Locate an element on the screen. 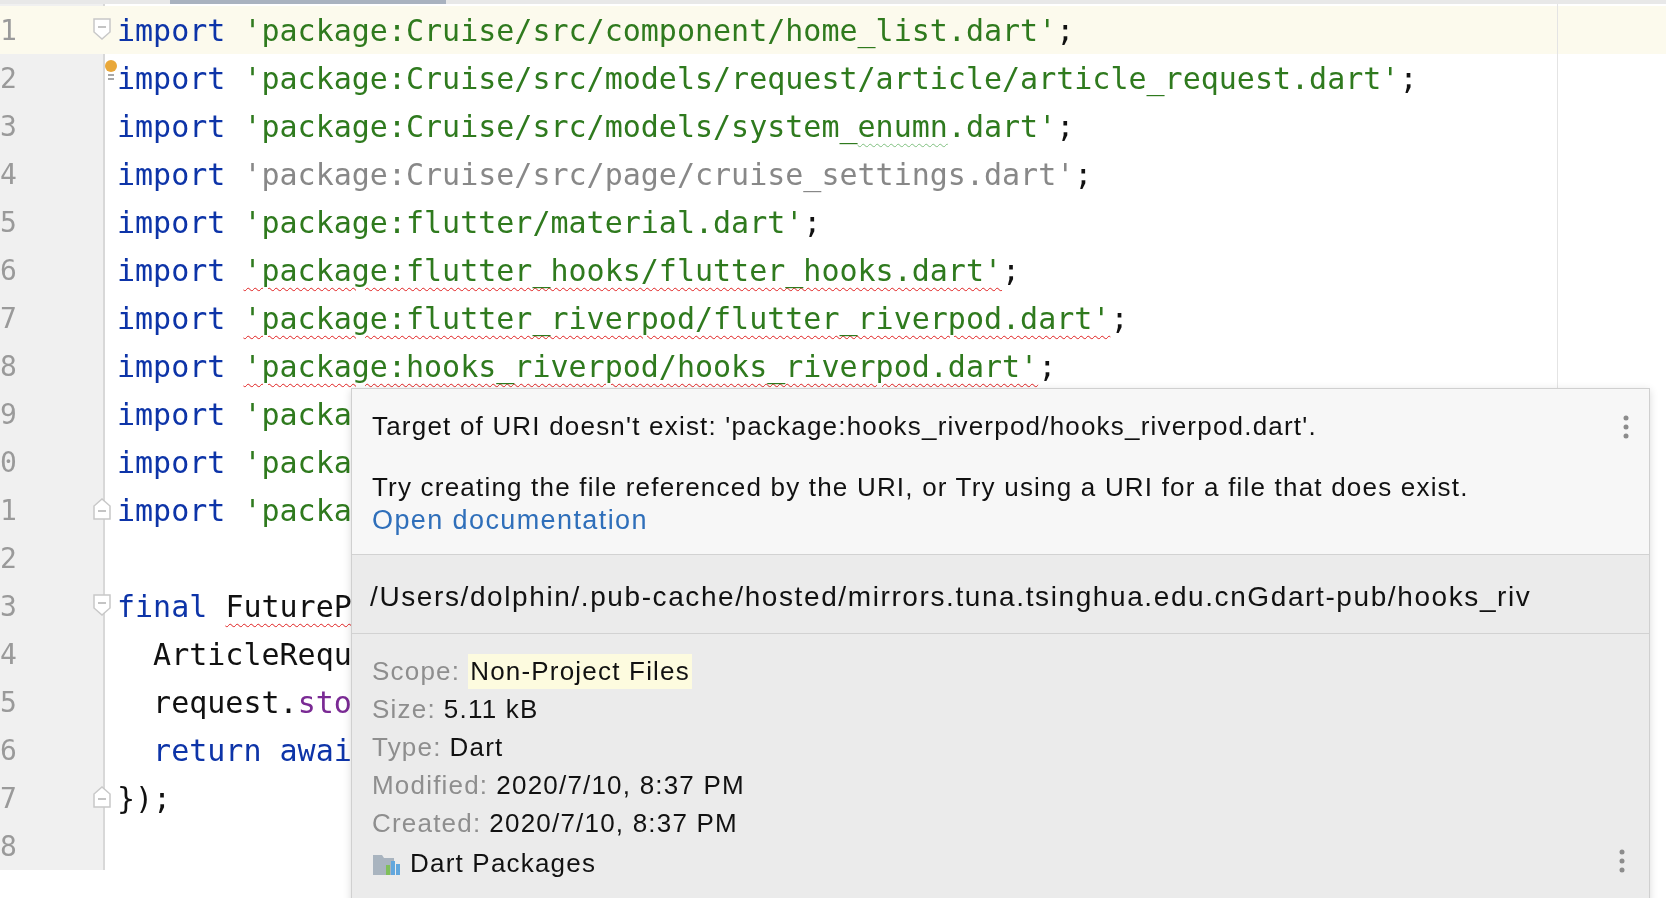 This screenshot has height=898, width=1666. hint-text: Try creating the file referenced by the URI, or Try using a URI for a file that does exist. is located at coordinates (921, 487).